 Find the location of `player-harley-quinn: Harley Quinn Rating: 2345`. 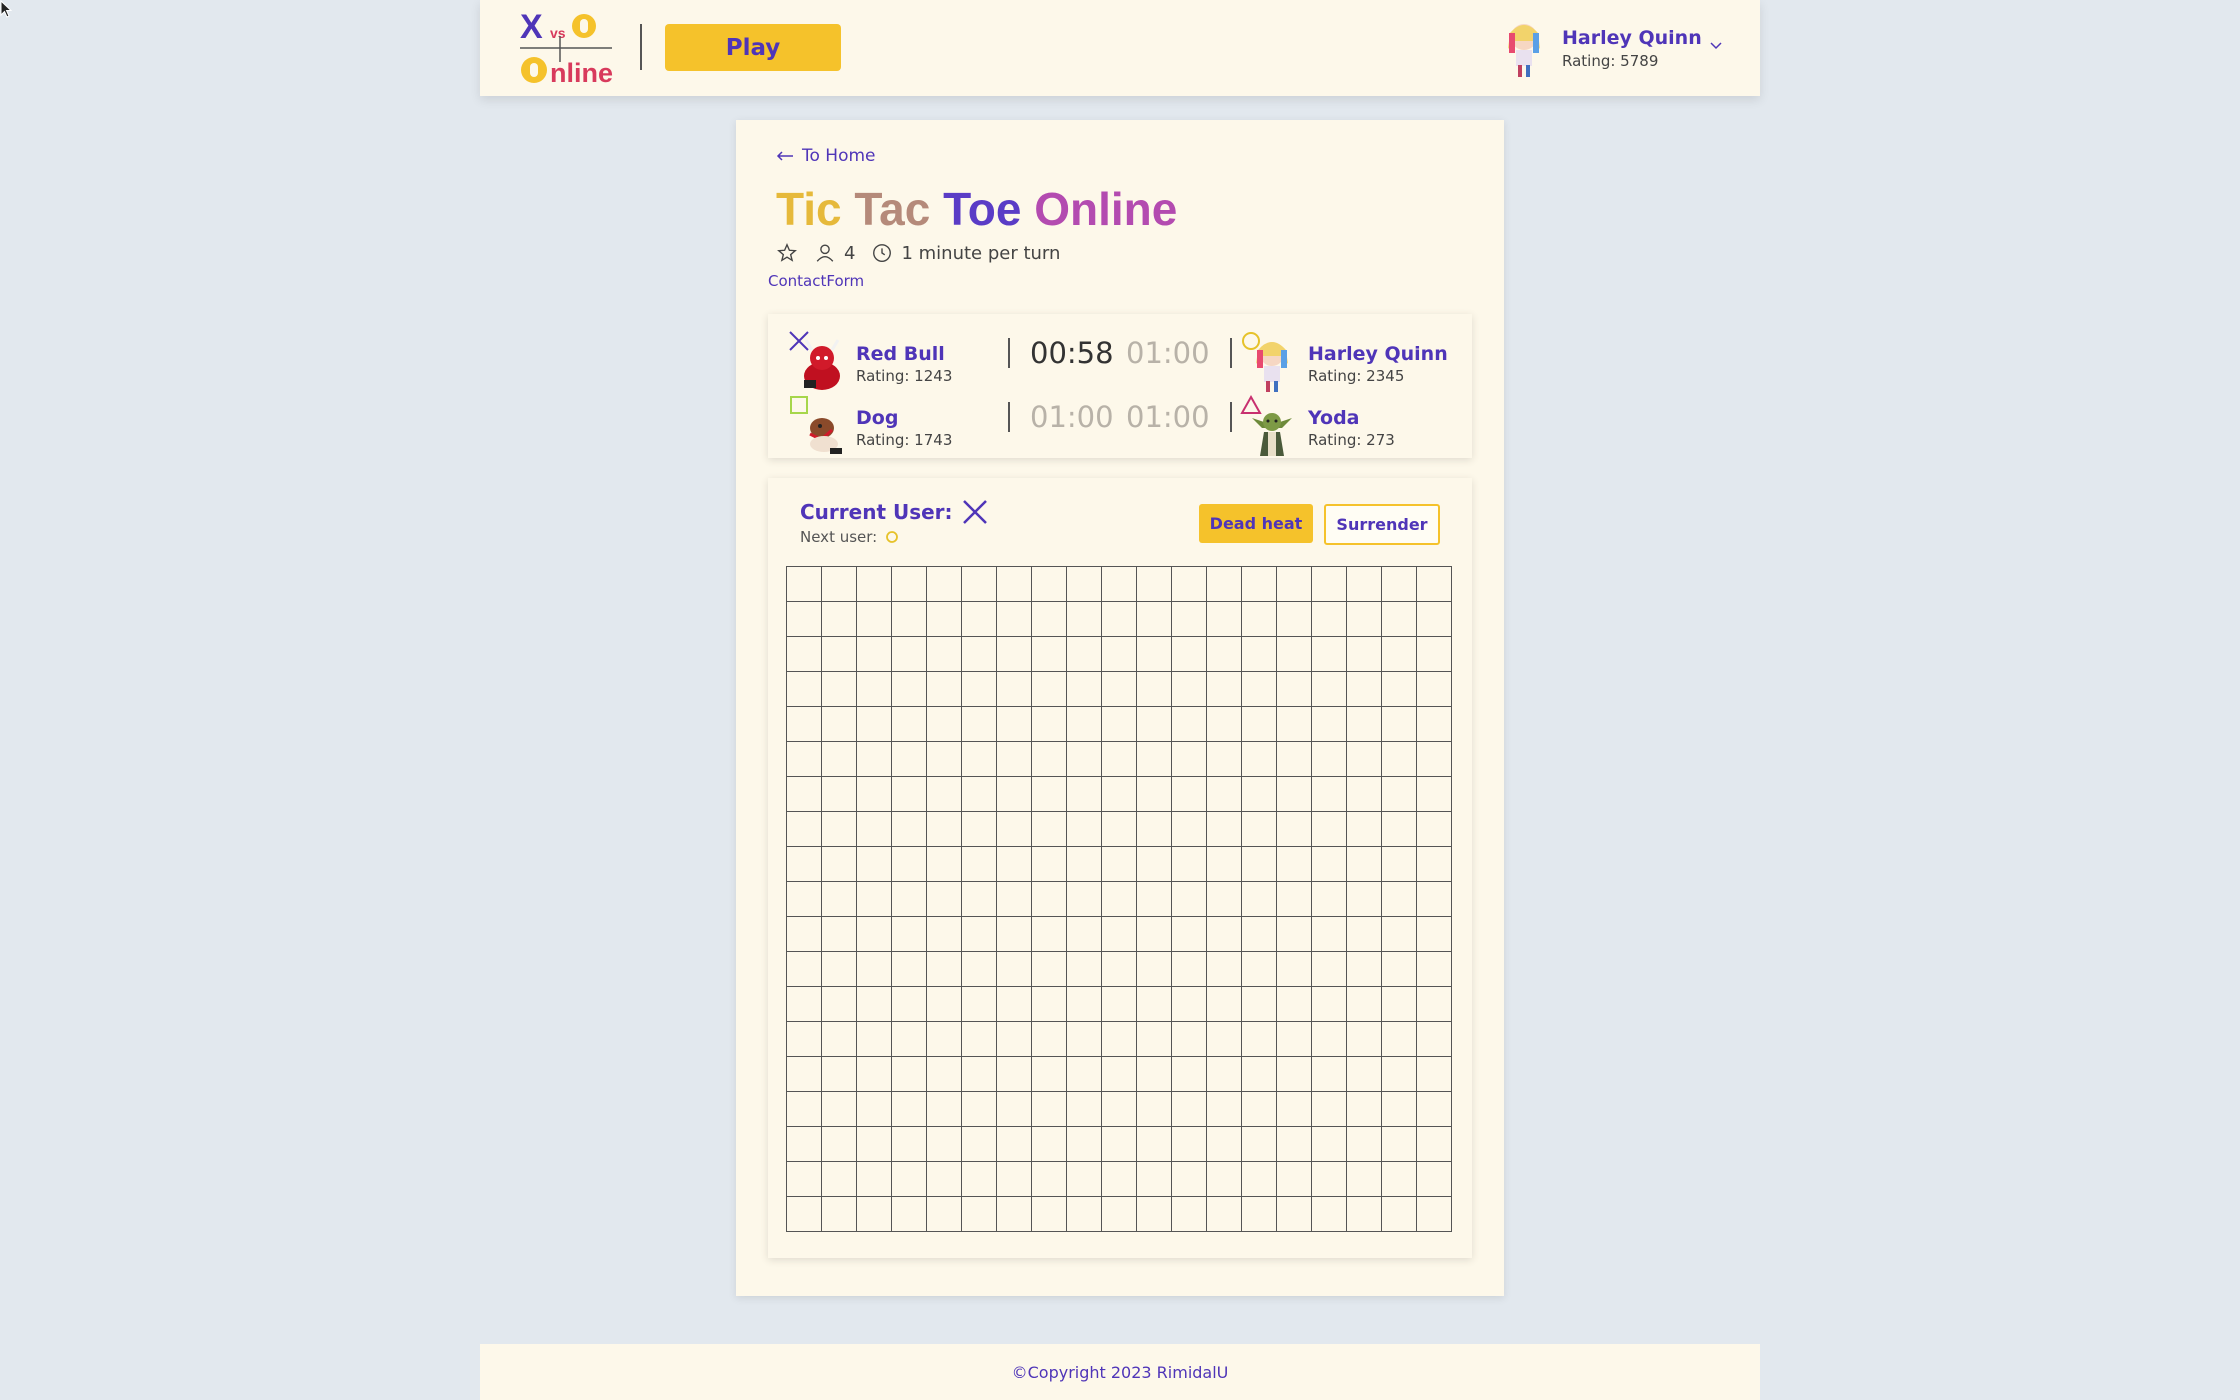

player-harley-quinn: Harley Quinn Rating: 2345 is located at coordinates (1345, 363).